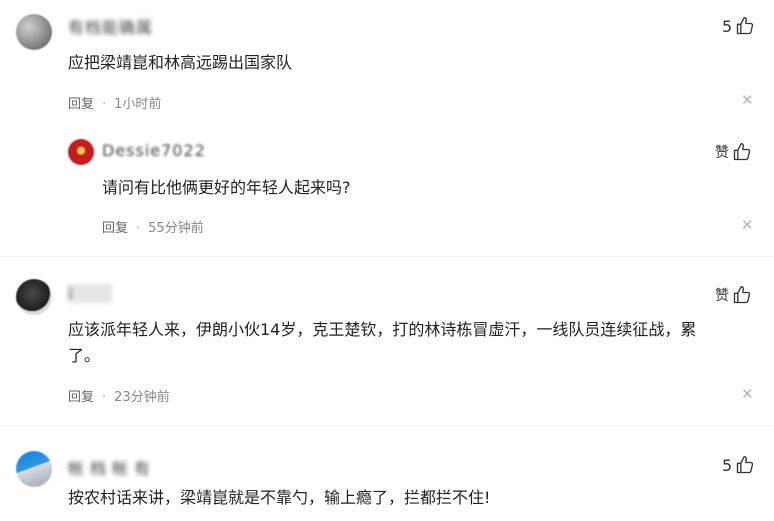  I want to click on timestamp: 23分钟前, so click(142, 397).